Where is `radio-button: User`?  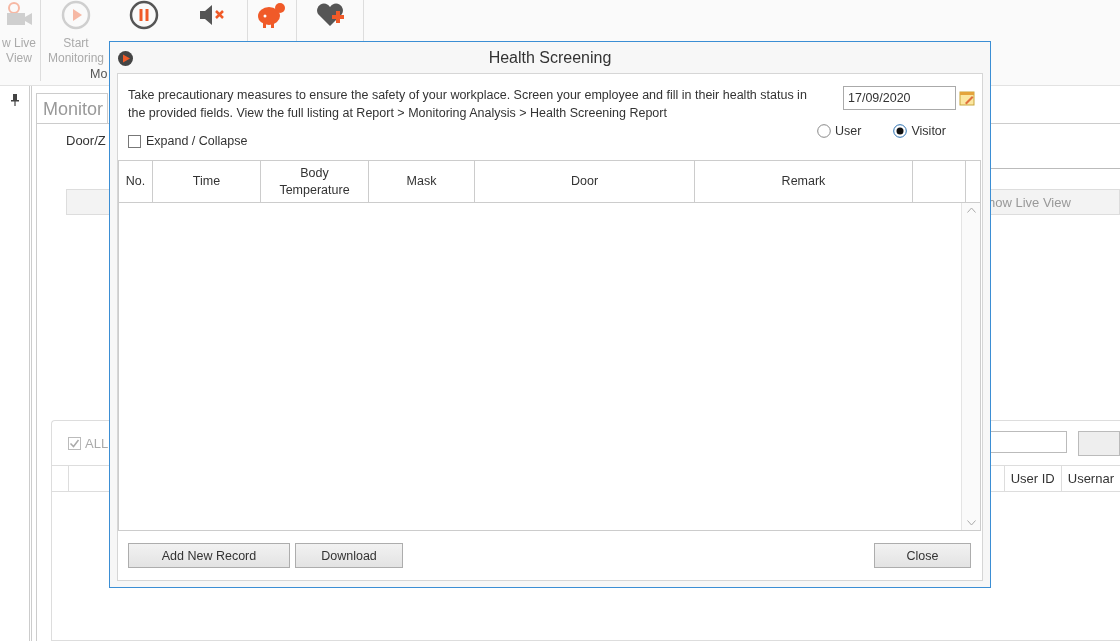 radio-button: User is located at coordinates (839, 131).